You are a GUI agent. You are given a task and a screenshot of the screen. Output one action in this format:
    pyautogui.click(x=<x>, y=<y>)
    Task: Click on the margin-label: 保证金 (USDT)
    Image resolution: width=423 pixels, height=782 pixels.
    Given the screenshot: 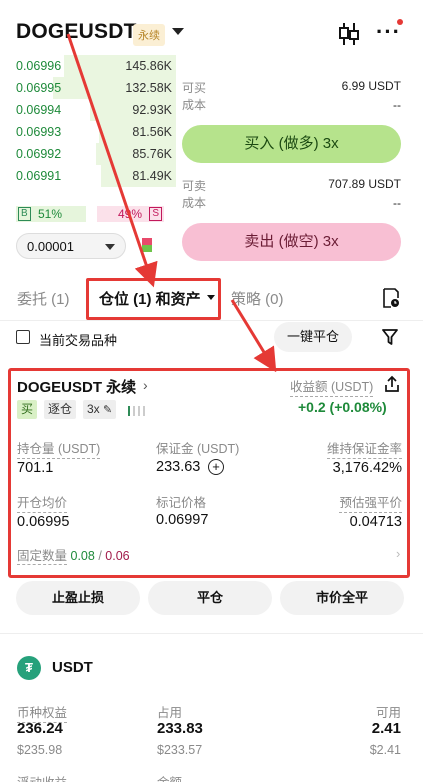 What is the action you would take?
    pyautogui.click(x=198, y=449)
    